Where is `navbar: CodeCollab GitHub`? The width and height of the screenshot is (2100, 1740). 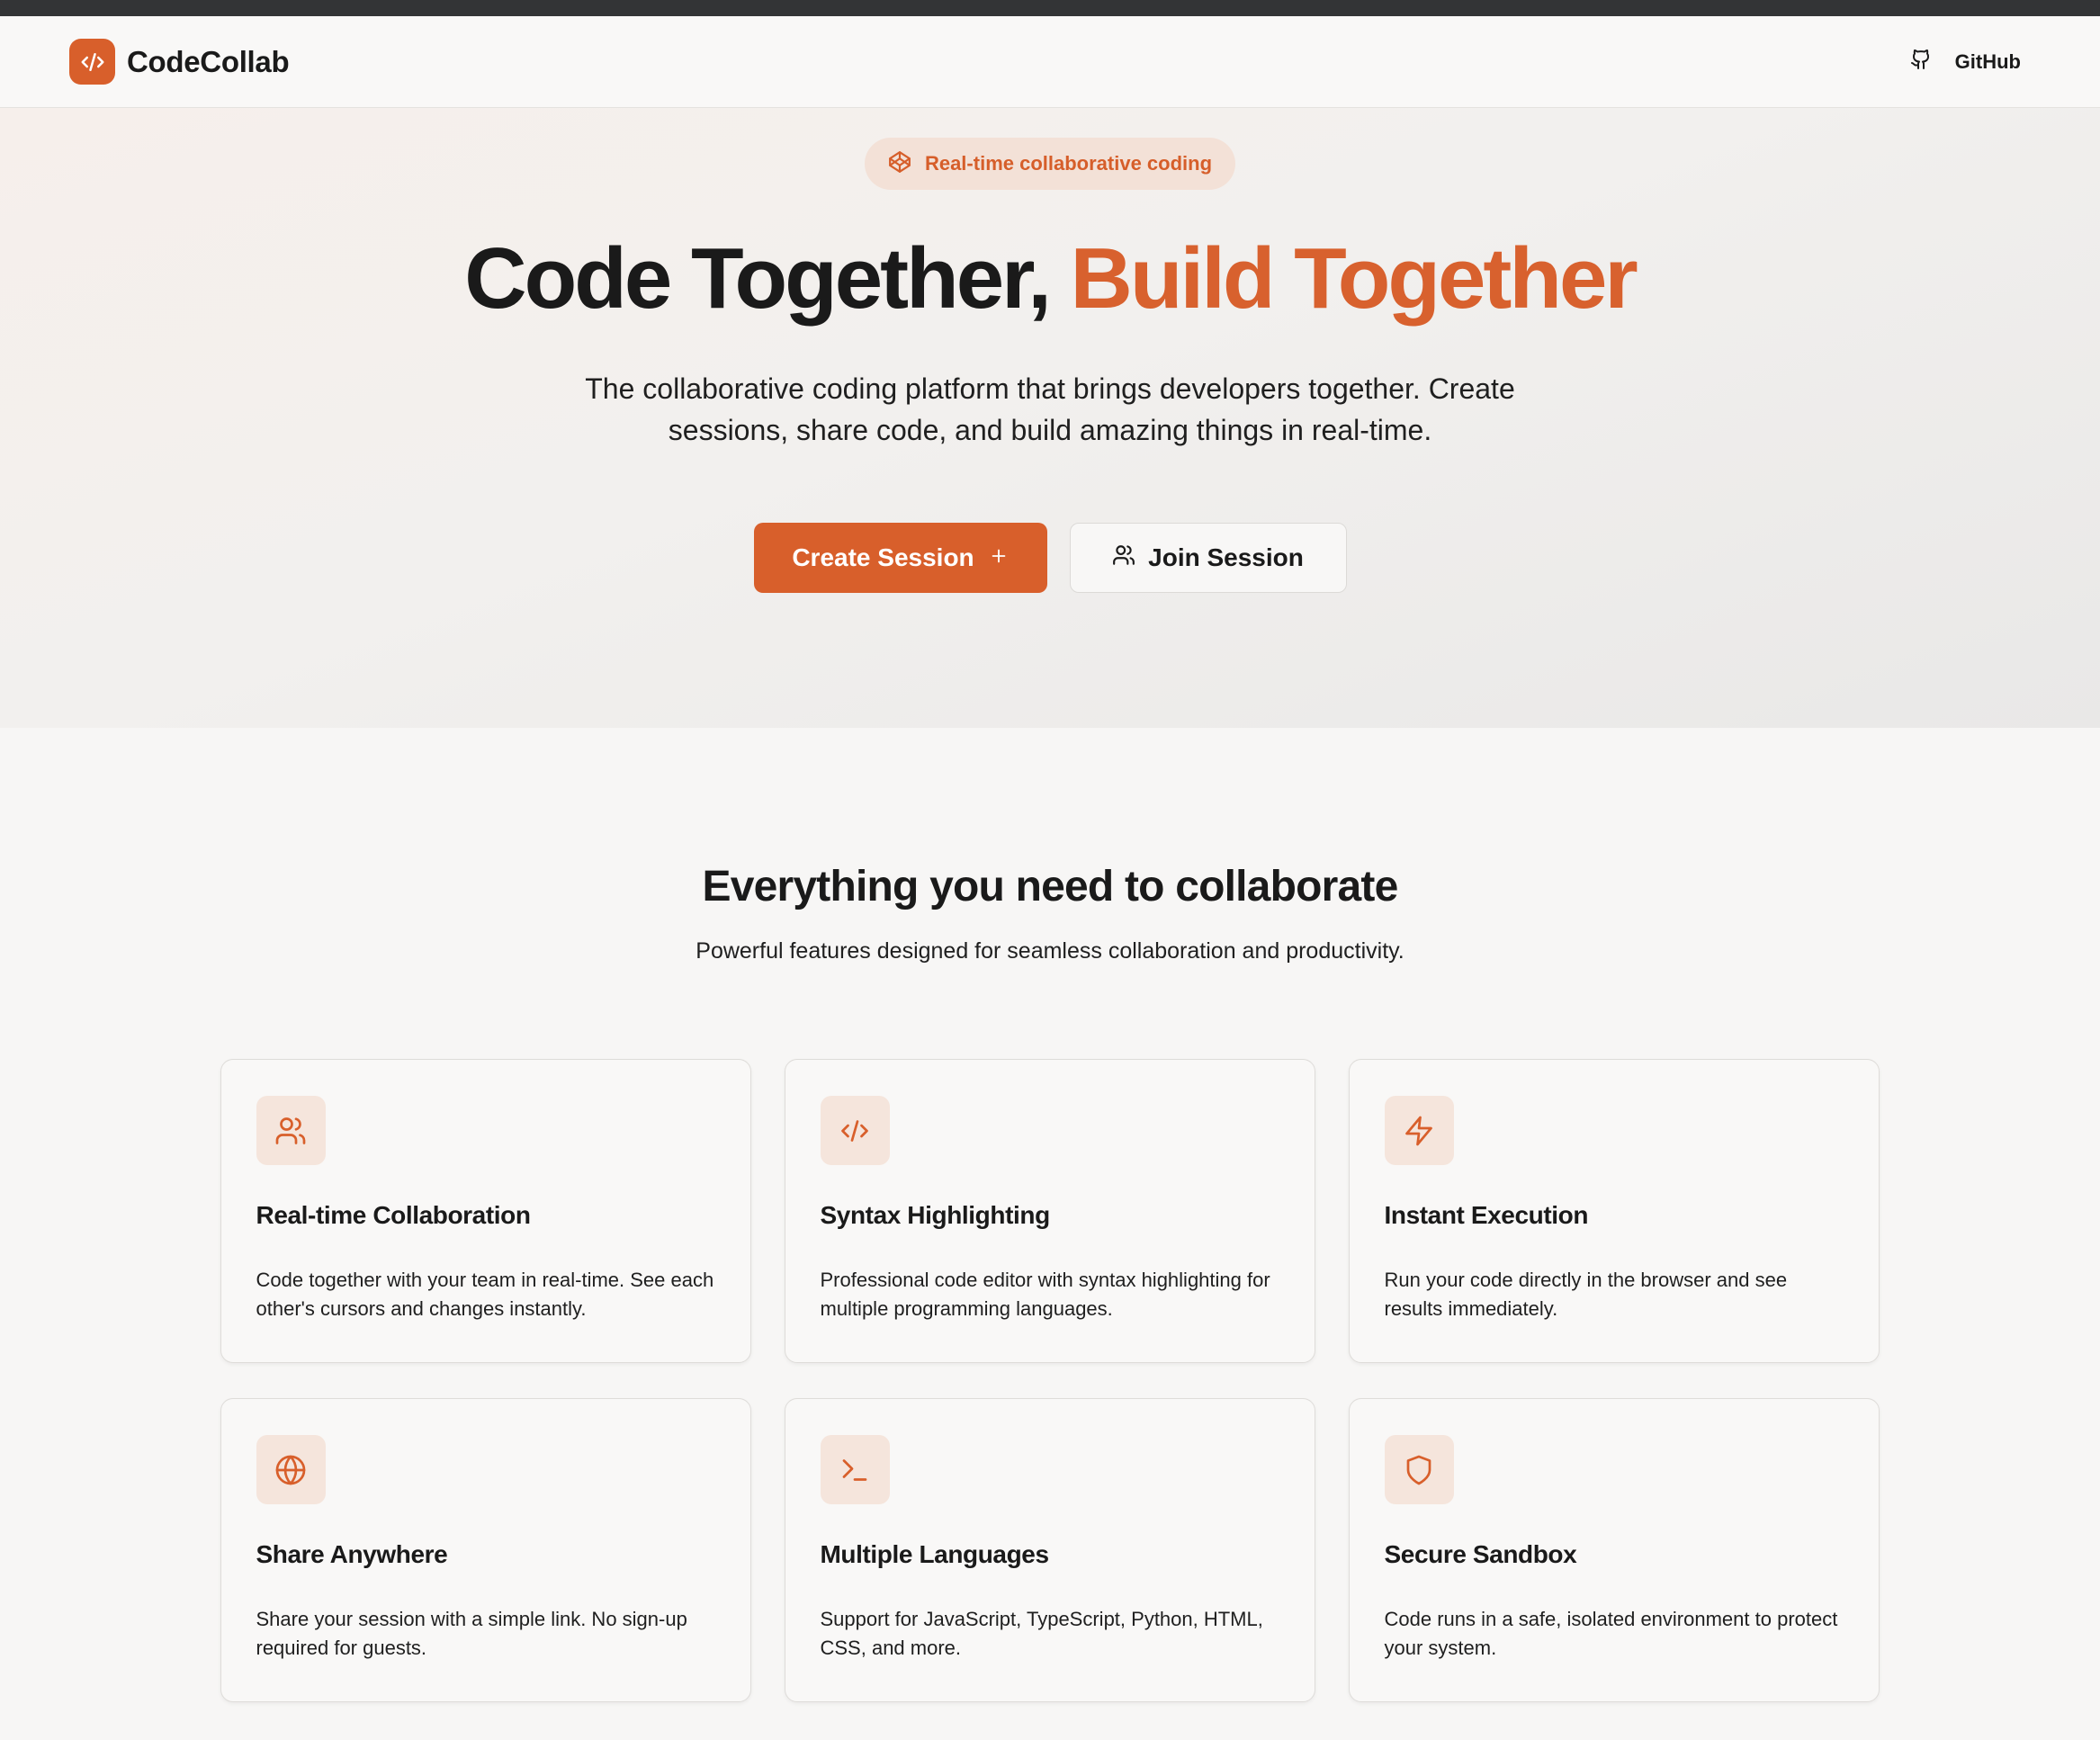 navbar: CodeCollab GitHub is located at coordinates (1050, 62).